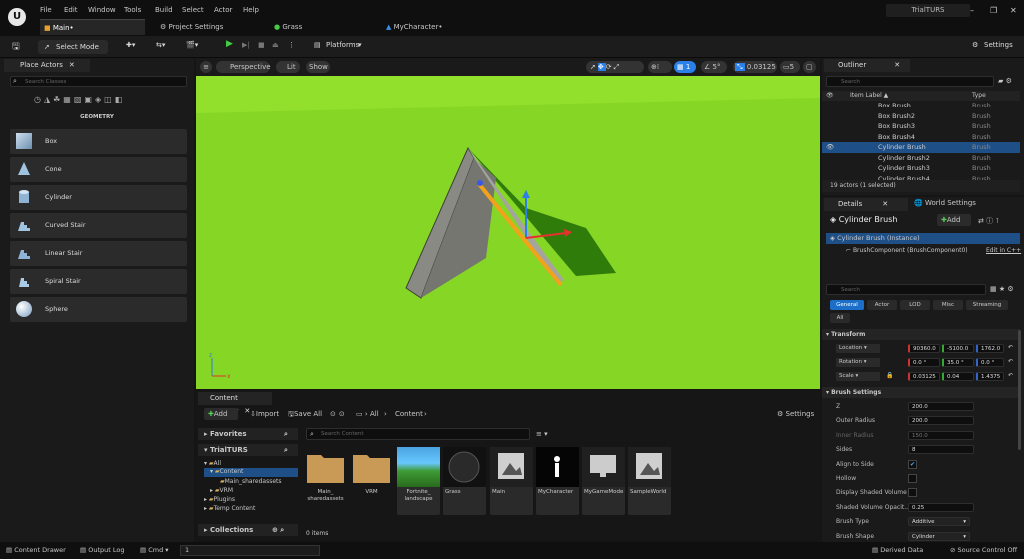  What do you see at coordinates (615, 67) in the screenshot?
I see `transform-tools: ➚✥⟳⤢` at bounding box center [615, 67].